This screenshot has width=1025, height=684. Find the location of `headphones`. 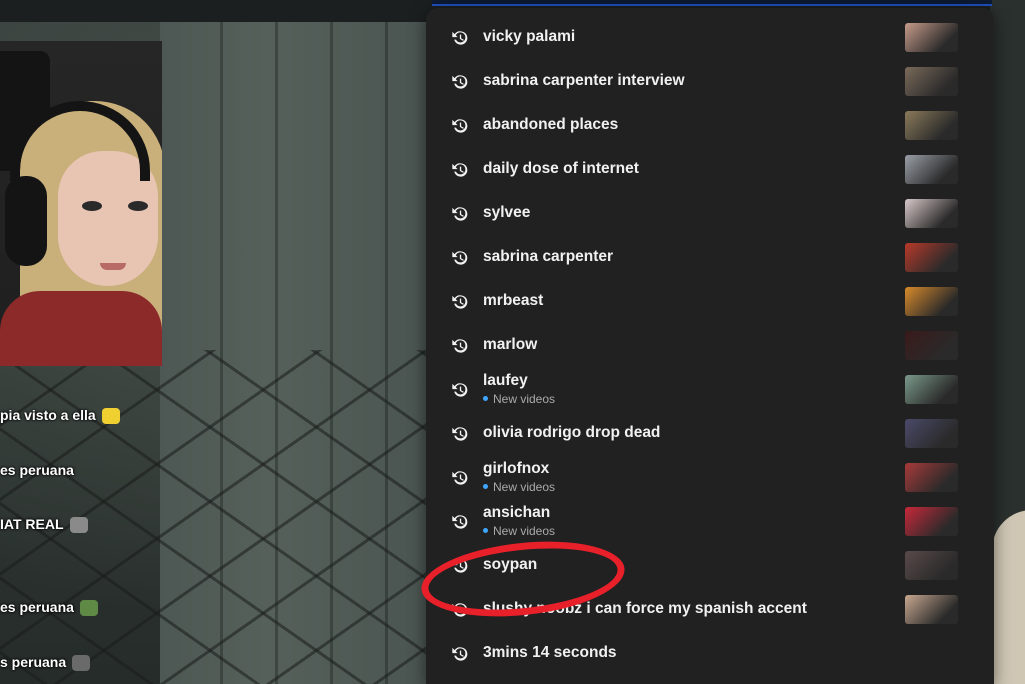

headphones is located at coordinates (26, 221).